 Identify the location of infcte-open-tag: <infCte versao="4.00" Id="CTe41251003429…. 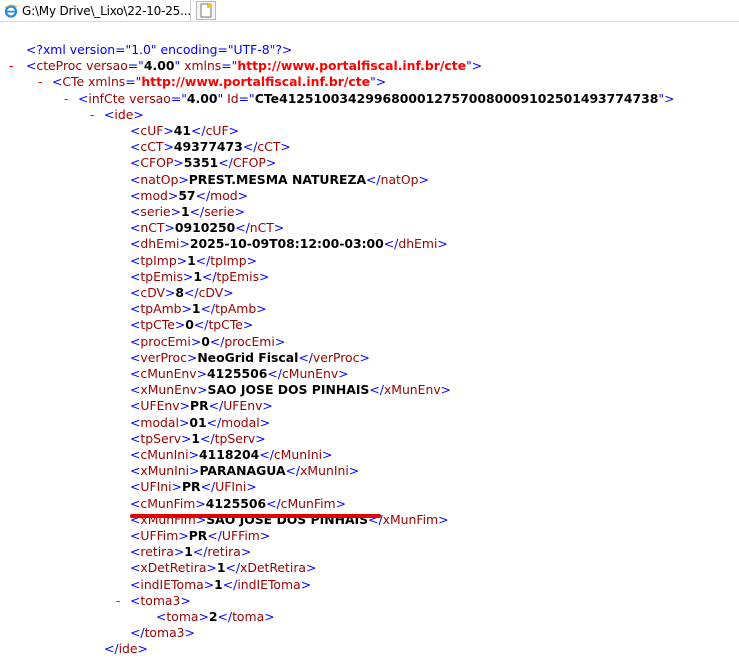
(376, 98).